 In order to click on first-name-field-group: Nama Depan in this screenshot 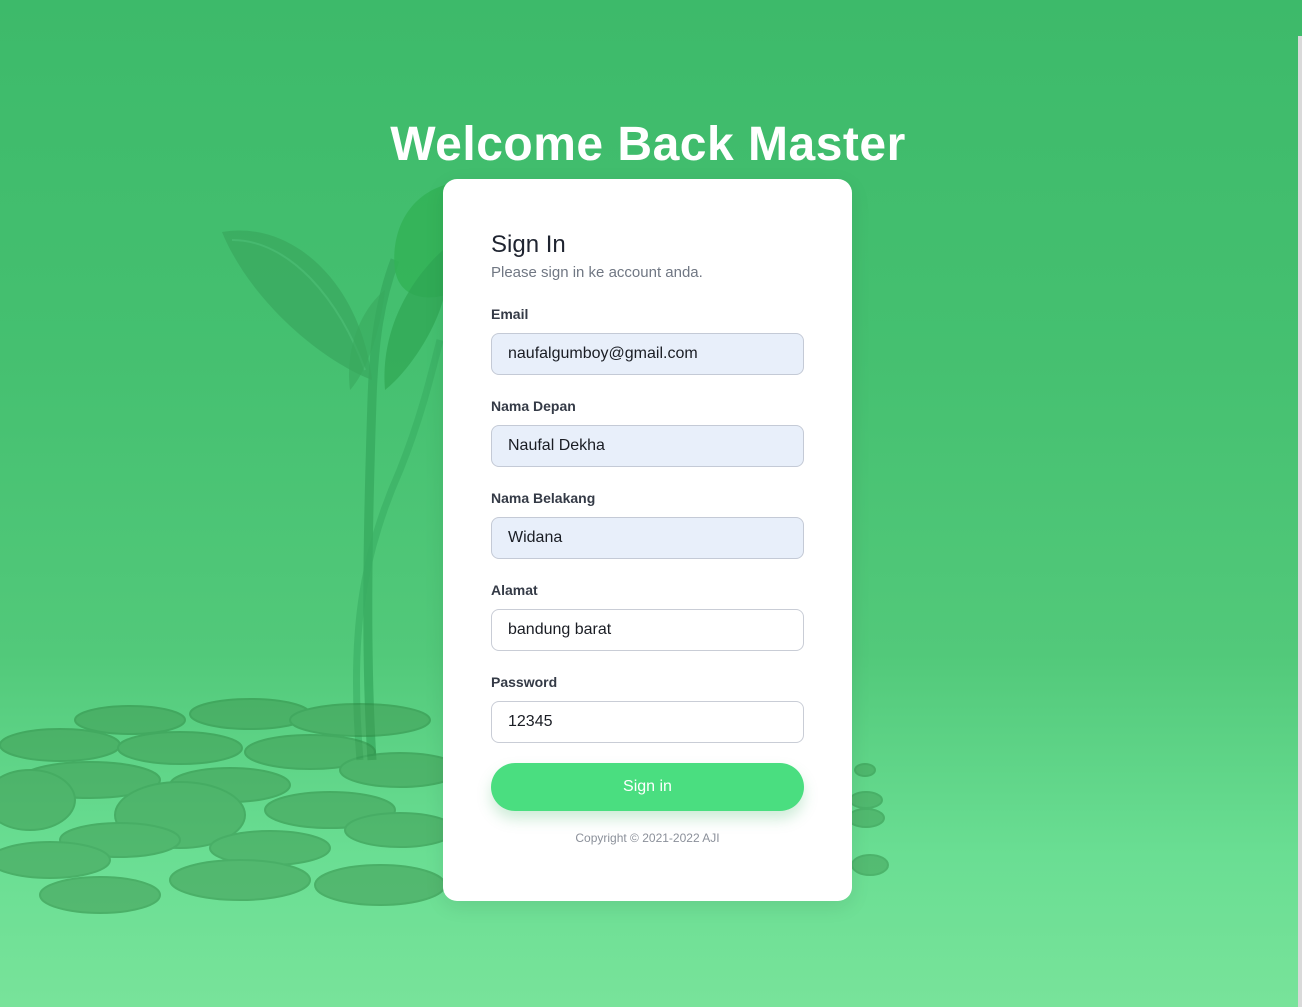, I will do `click(647, 432)`.